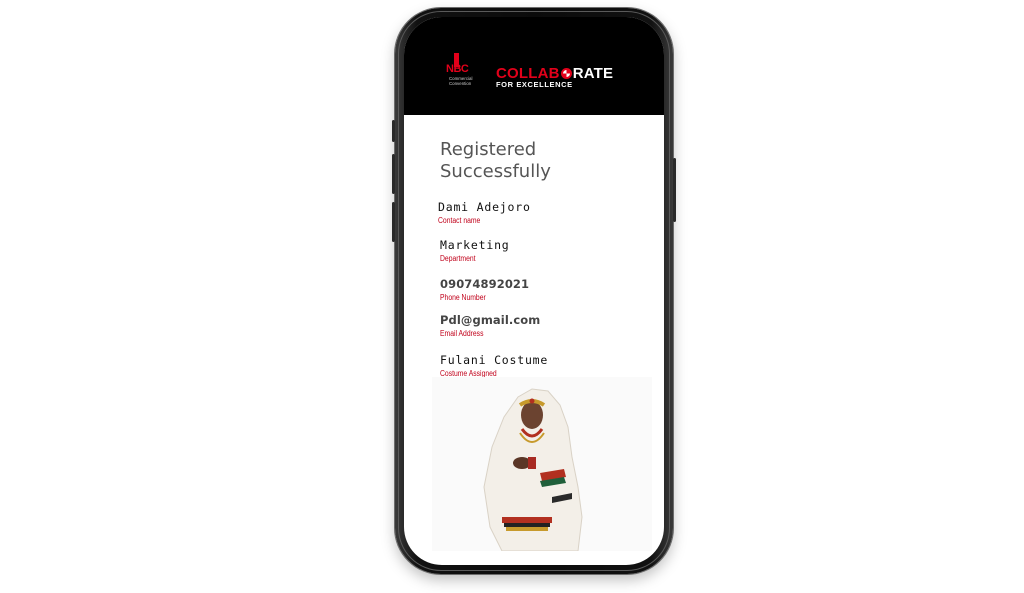 Image resolution: width=1024 pixels, height=593 pixels. What do you see at coordinates (393, 174) in the screenshot?
I see `volume-up-button` at bounding box center [393, 174].